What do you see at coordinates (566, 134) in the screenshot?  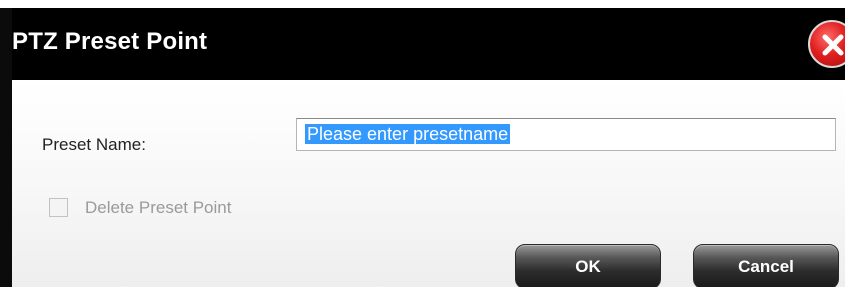 I see `preset-name-input: Please enter presetname` at bounding box center [566, 134].